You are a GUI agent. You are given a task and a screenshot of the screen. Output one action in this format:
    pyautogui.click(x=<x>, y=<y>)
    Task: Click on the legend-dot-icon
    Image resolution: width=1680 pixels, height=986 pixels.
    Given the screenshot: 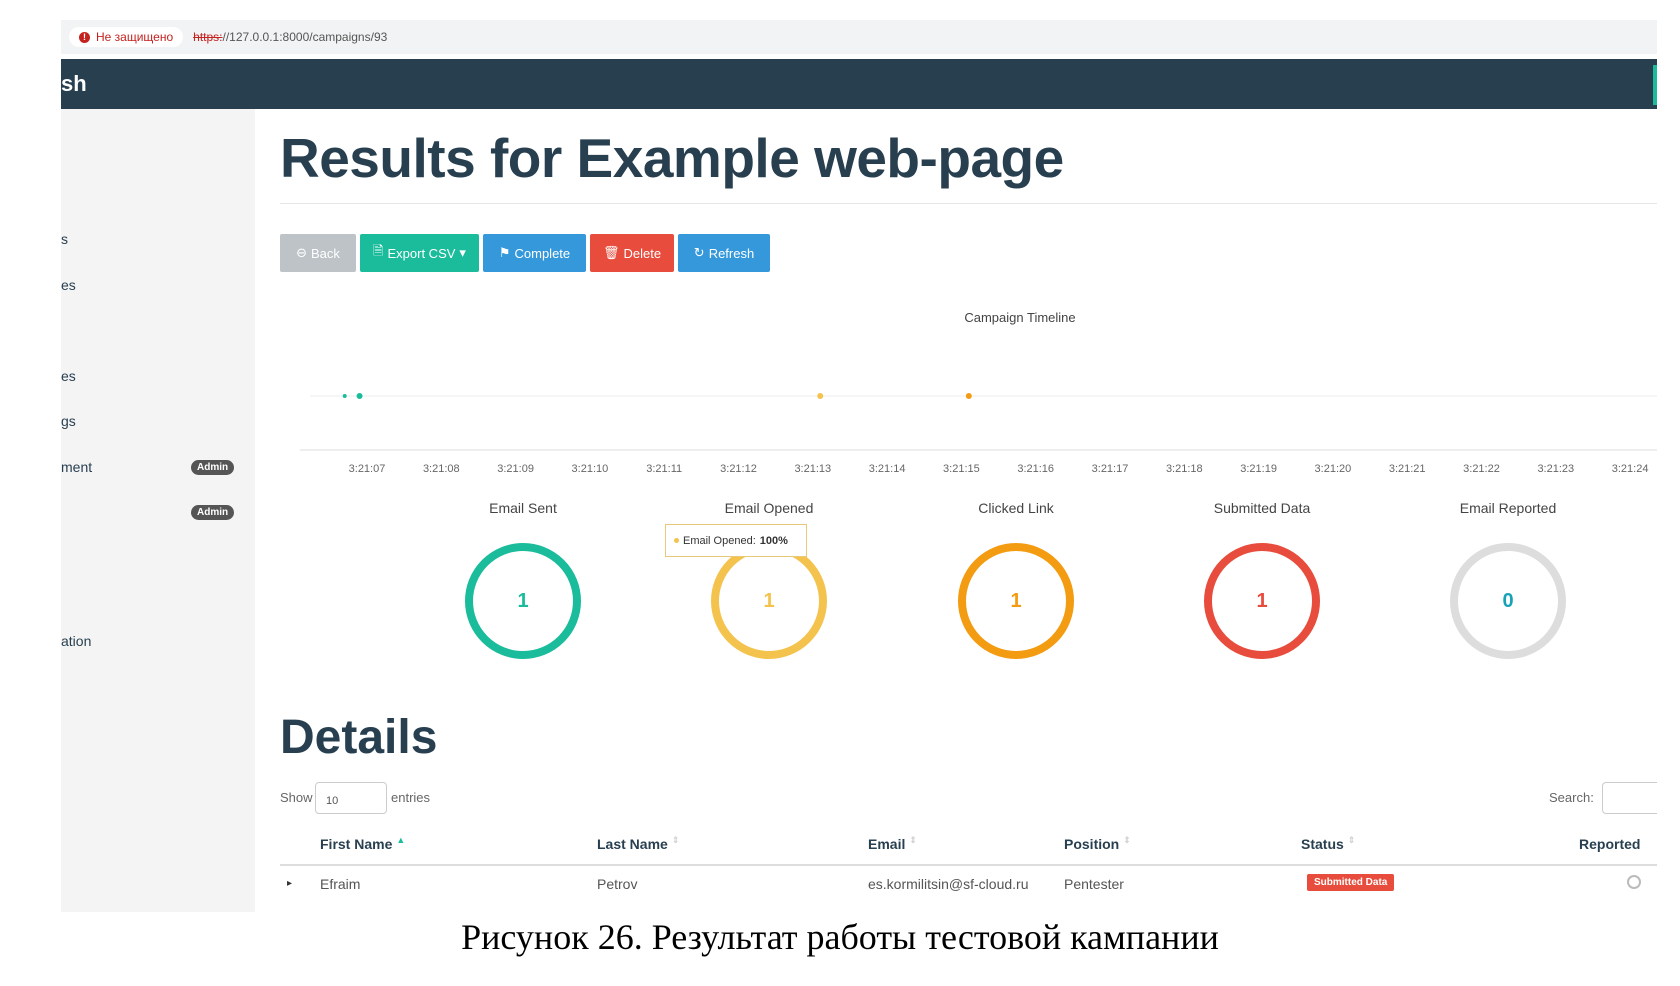 What is the action you would take?
    pyautogui.click(x=676, y=540)
    